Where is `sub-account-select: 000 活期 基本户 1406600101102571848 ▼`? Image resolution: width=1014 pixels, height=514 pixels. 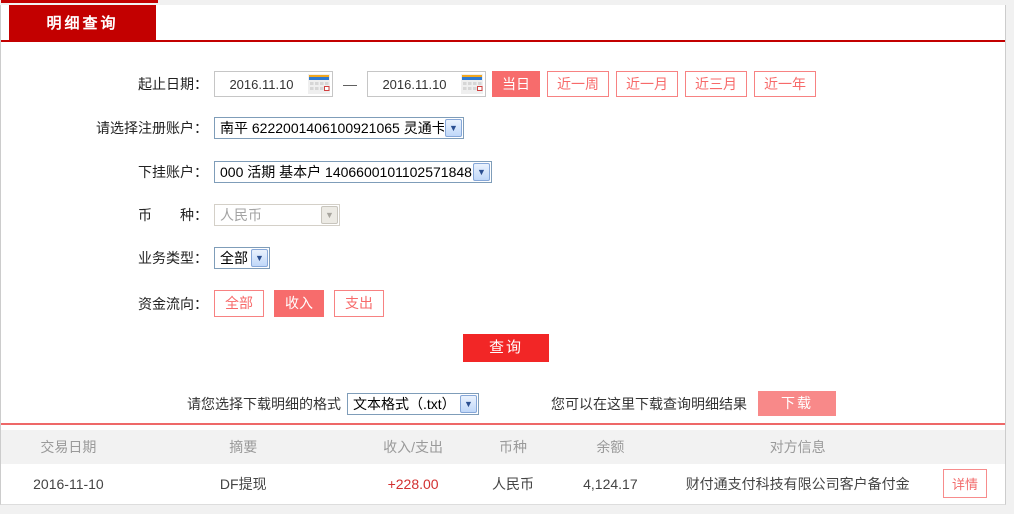
sub-account-select: 000 活期 基本户 1406600101102571848 ▼ is located at coordinates (353, 172).